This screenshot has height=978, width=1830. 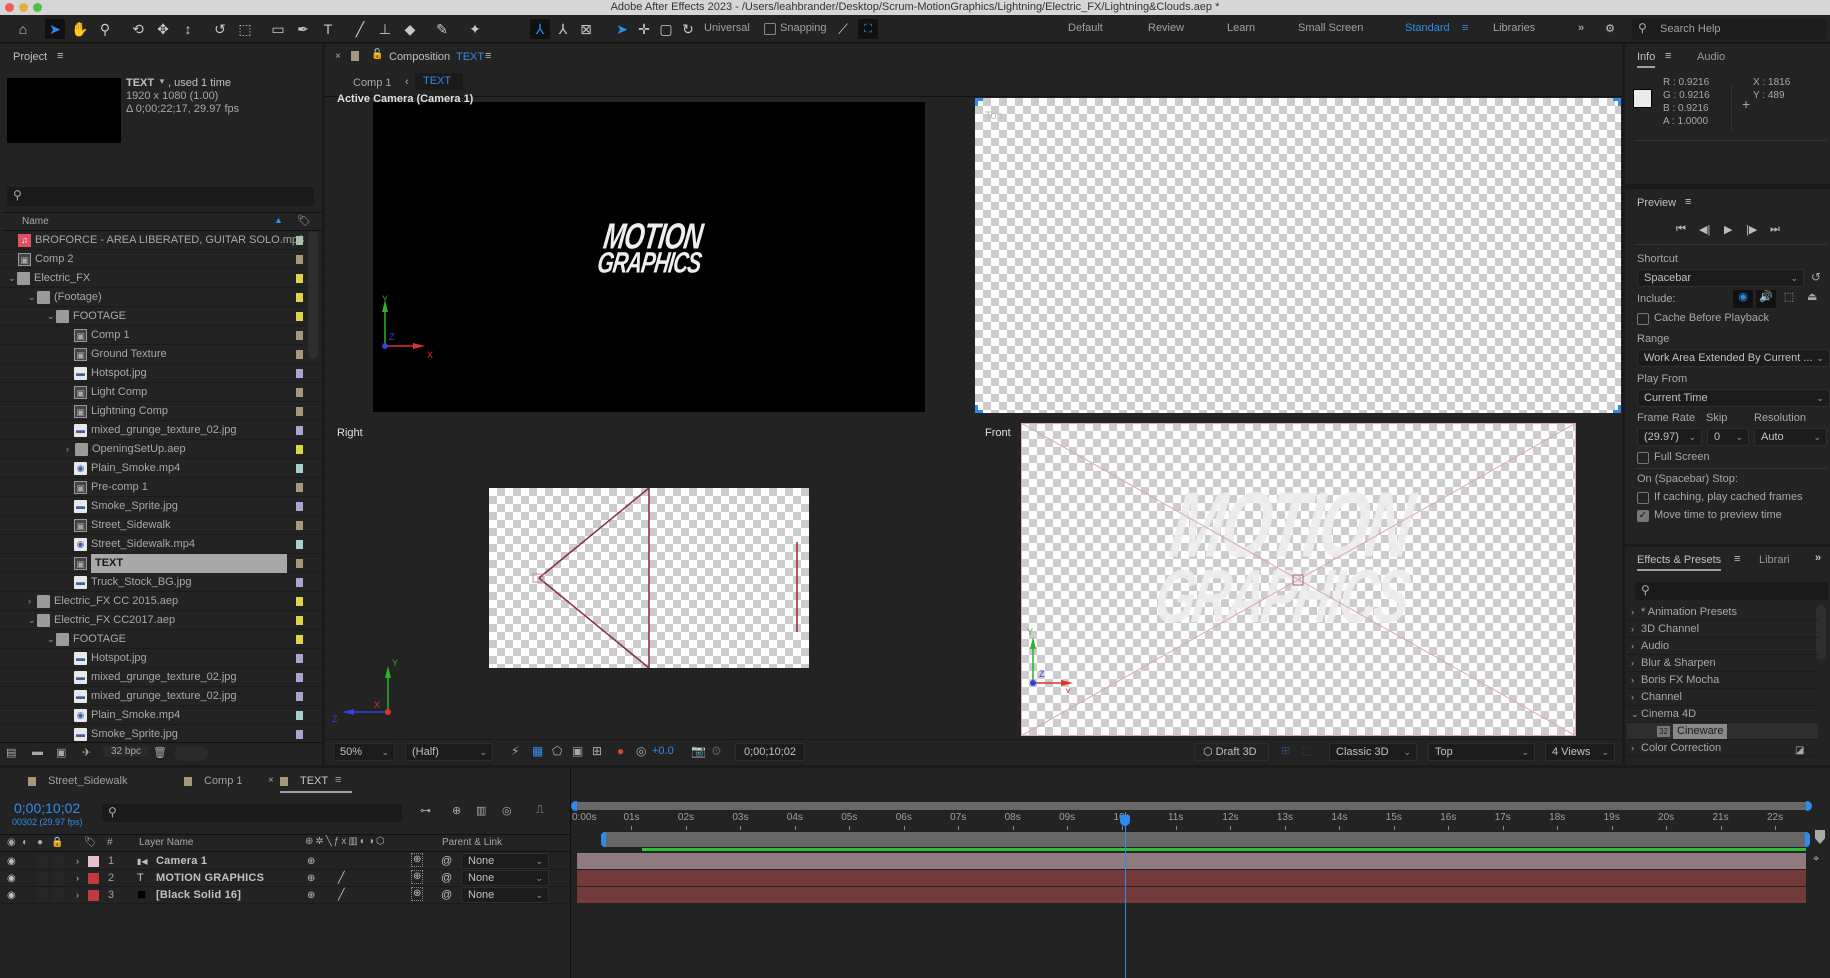 What do you see at coordinates (1722, 663) in the screenshot?
I see `effects-category: › Blur & Sharpen` at bounding box center [1722, 663].